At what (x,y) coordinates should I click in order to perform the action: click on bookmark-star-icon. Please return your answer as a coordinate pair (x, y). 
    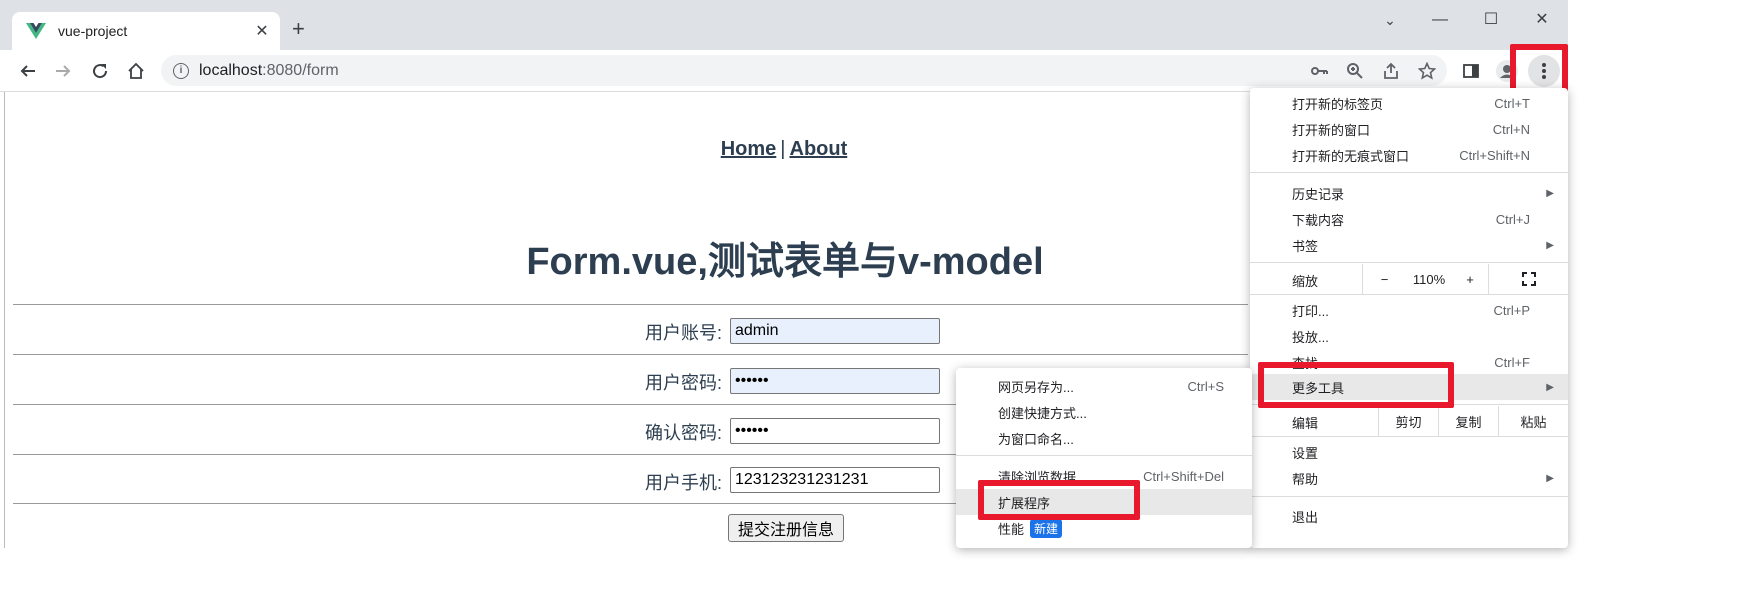
    Looking at the image, I should click on (1427, 71).